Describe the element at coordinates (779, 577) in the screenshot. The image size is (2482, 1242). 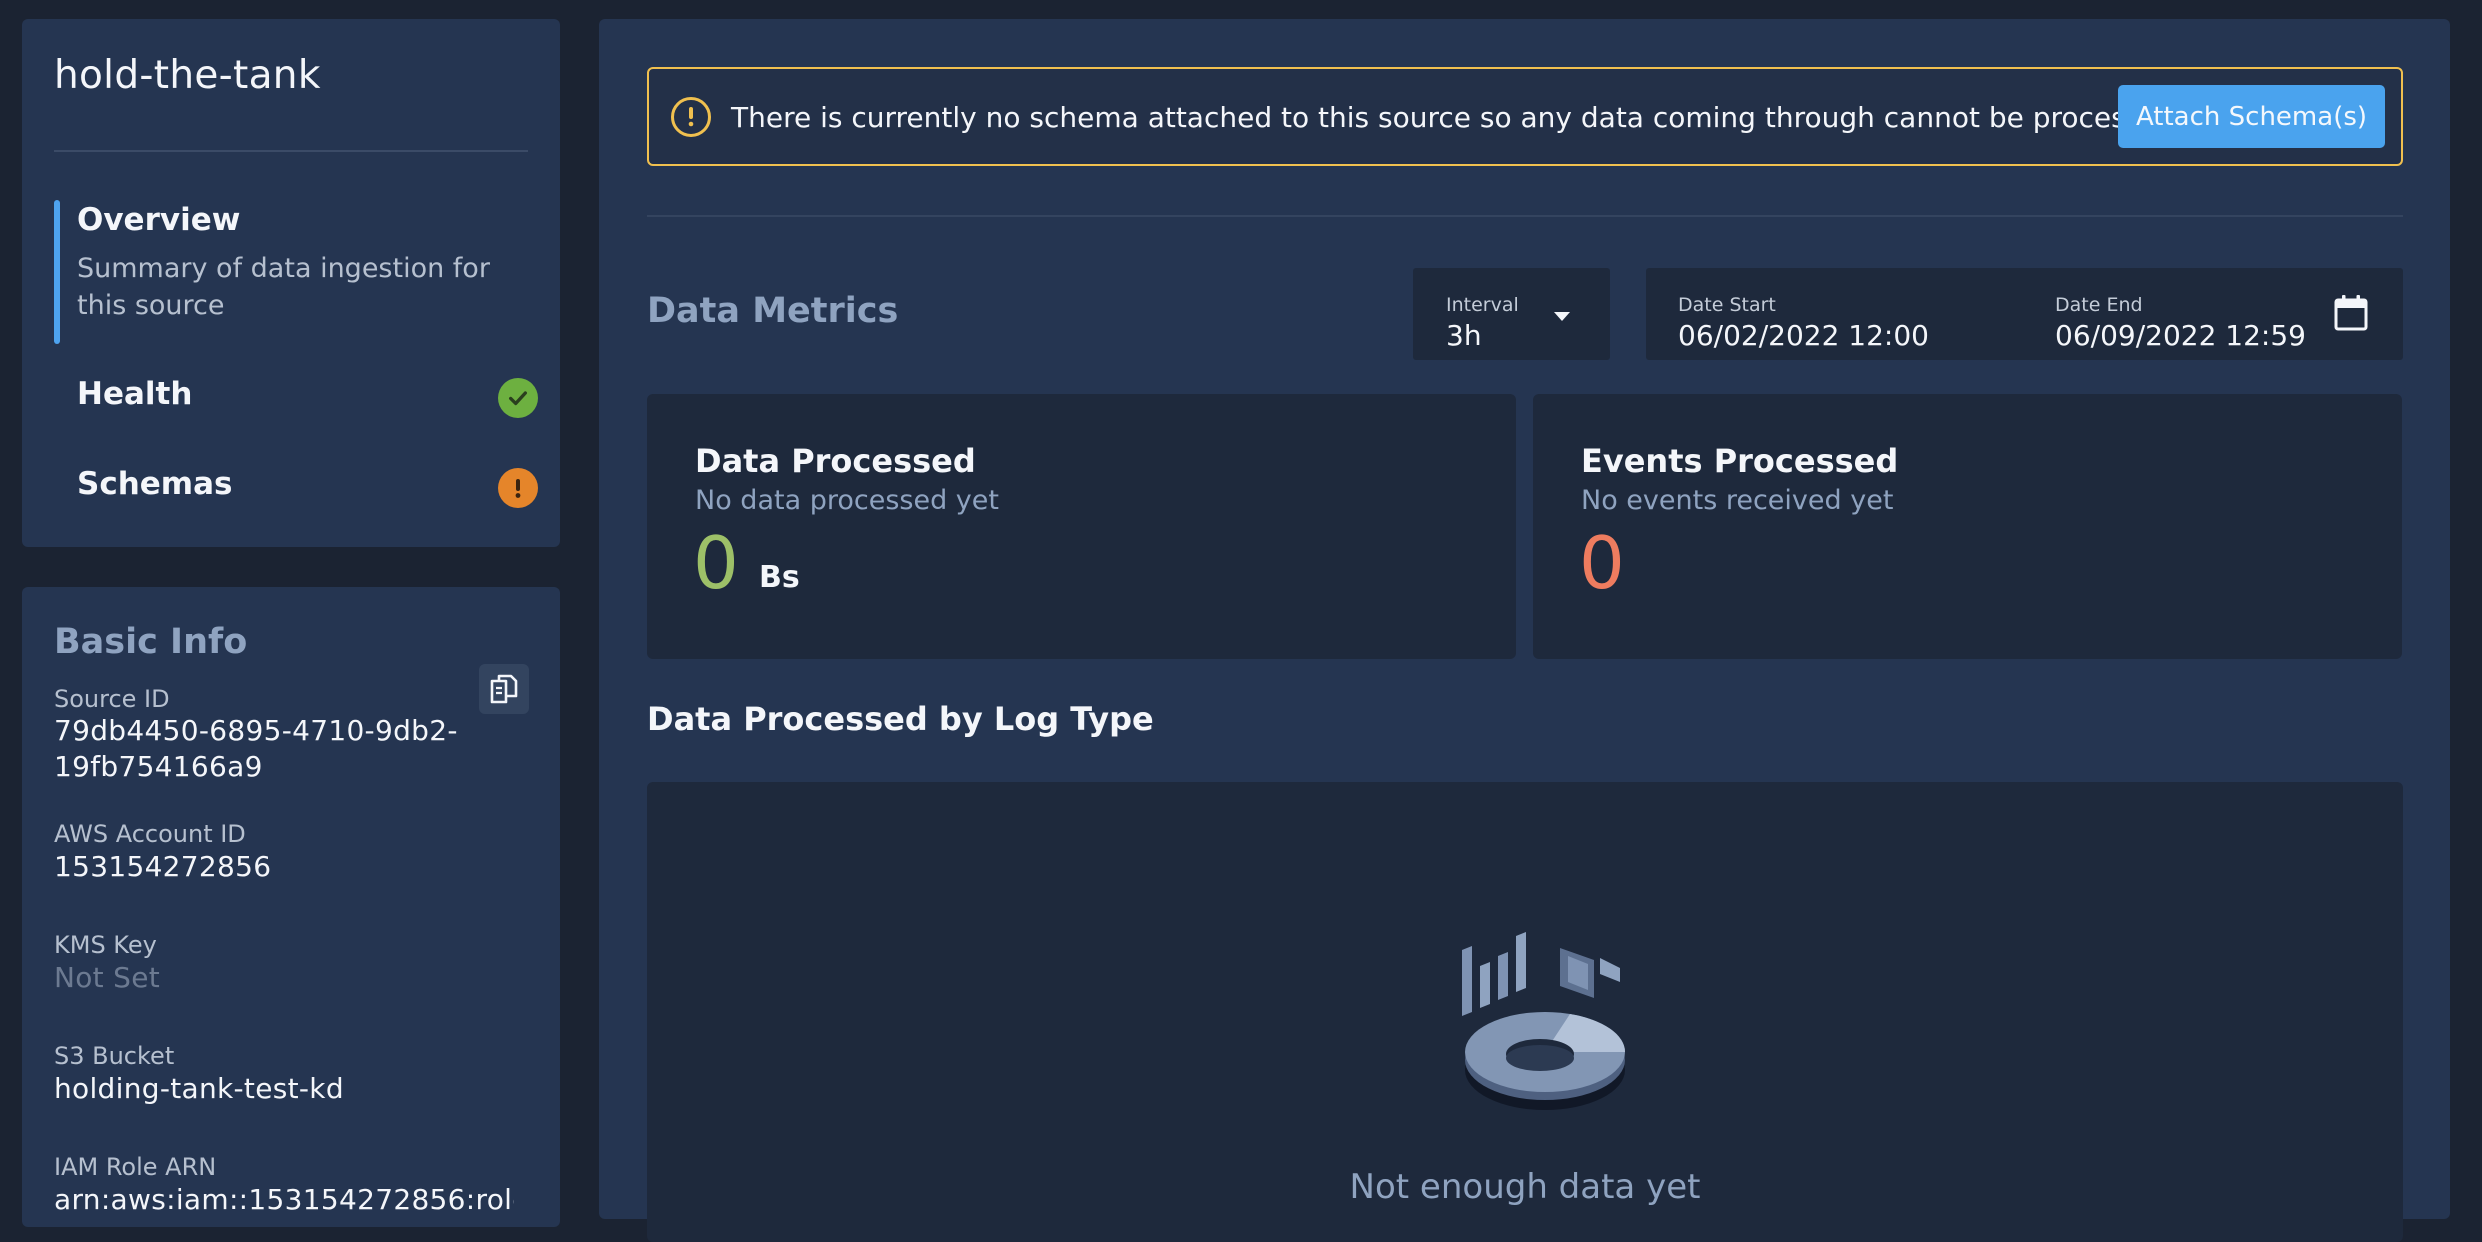
I see `data-processed-unit: Bs` at that location.